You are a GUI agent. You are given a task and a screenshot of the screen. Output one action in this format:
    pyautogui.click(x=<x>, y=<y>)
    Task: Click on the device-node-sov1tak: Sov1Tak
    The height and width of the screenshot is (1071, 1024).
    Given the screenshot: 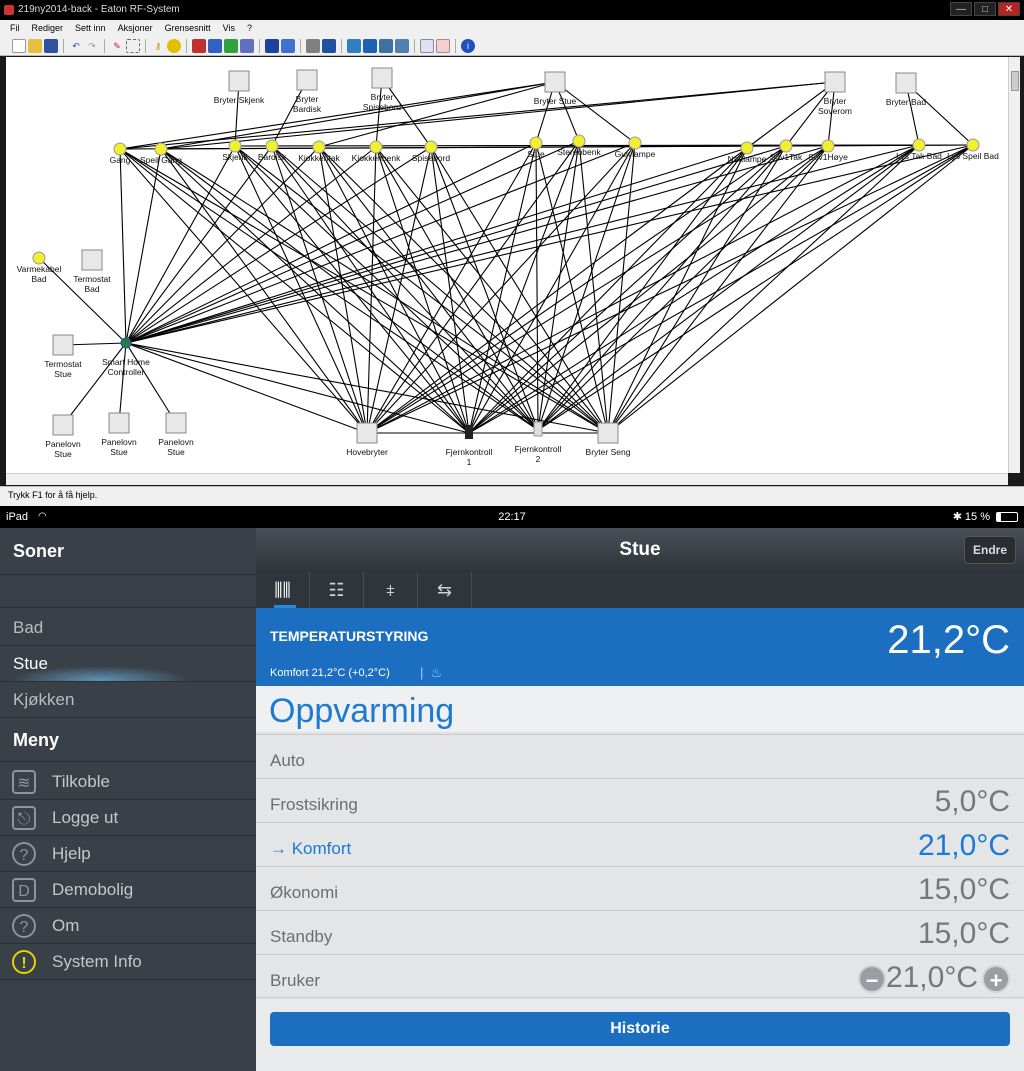 What is the action you would take?
    pyautogui.click(x=786, y=150)
    